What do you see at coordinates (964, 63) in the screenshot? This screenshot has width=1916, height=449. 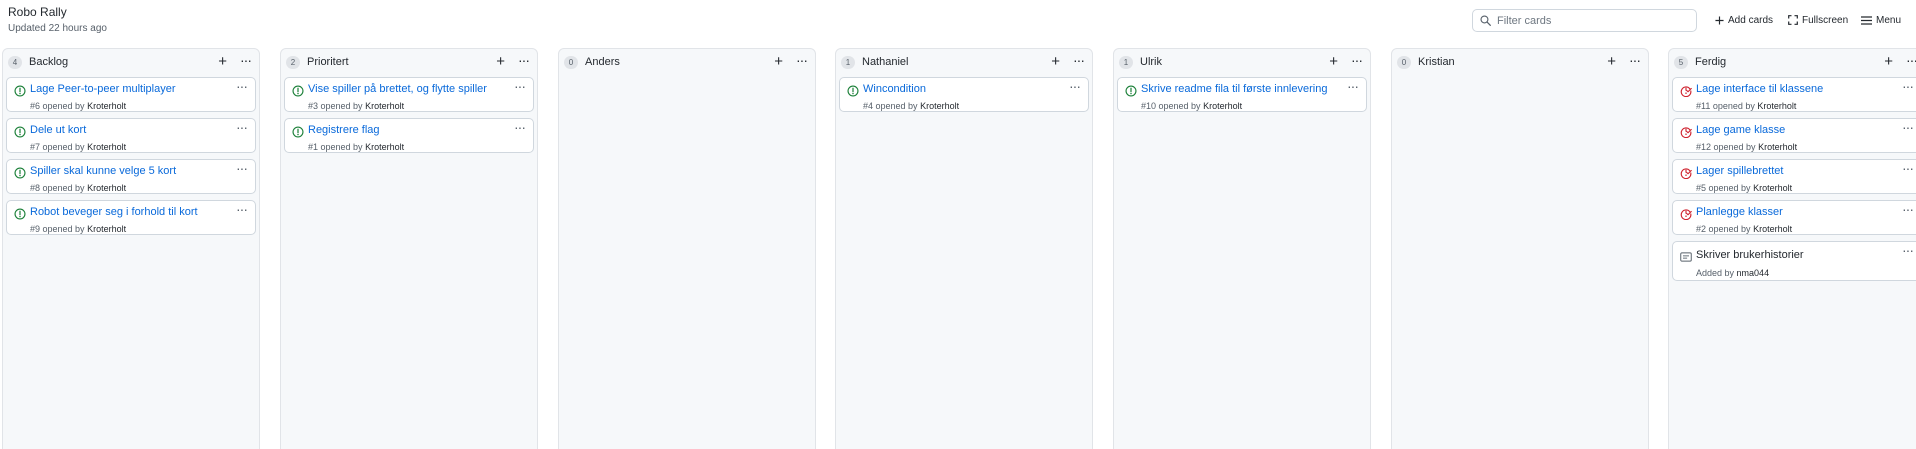 I see `column-header: 1 Nathaniel + ···` at bounding box center [964, 63].